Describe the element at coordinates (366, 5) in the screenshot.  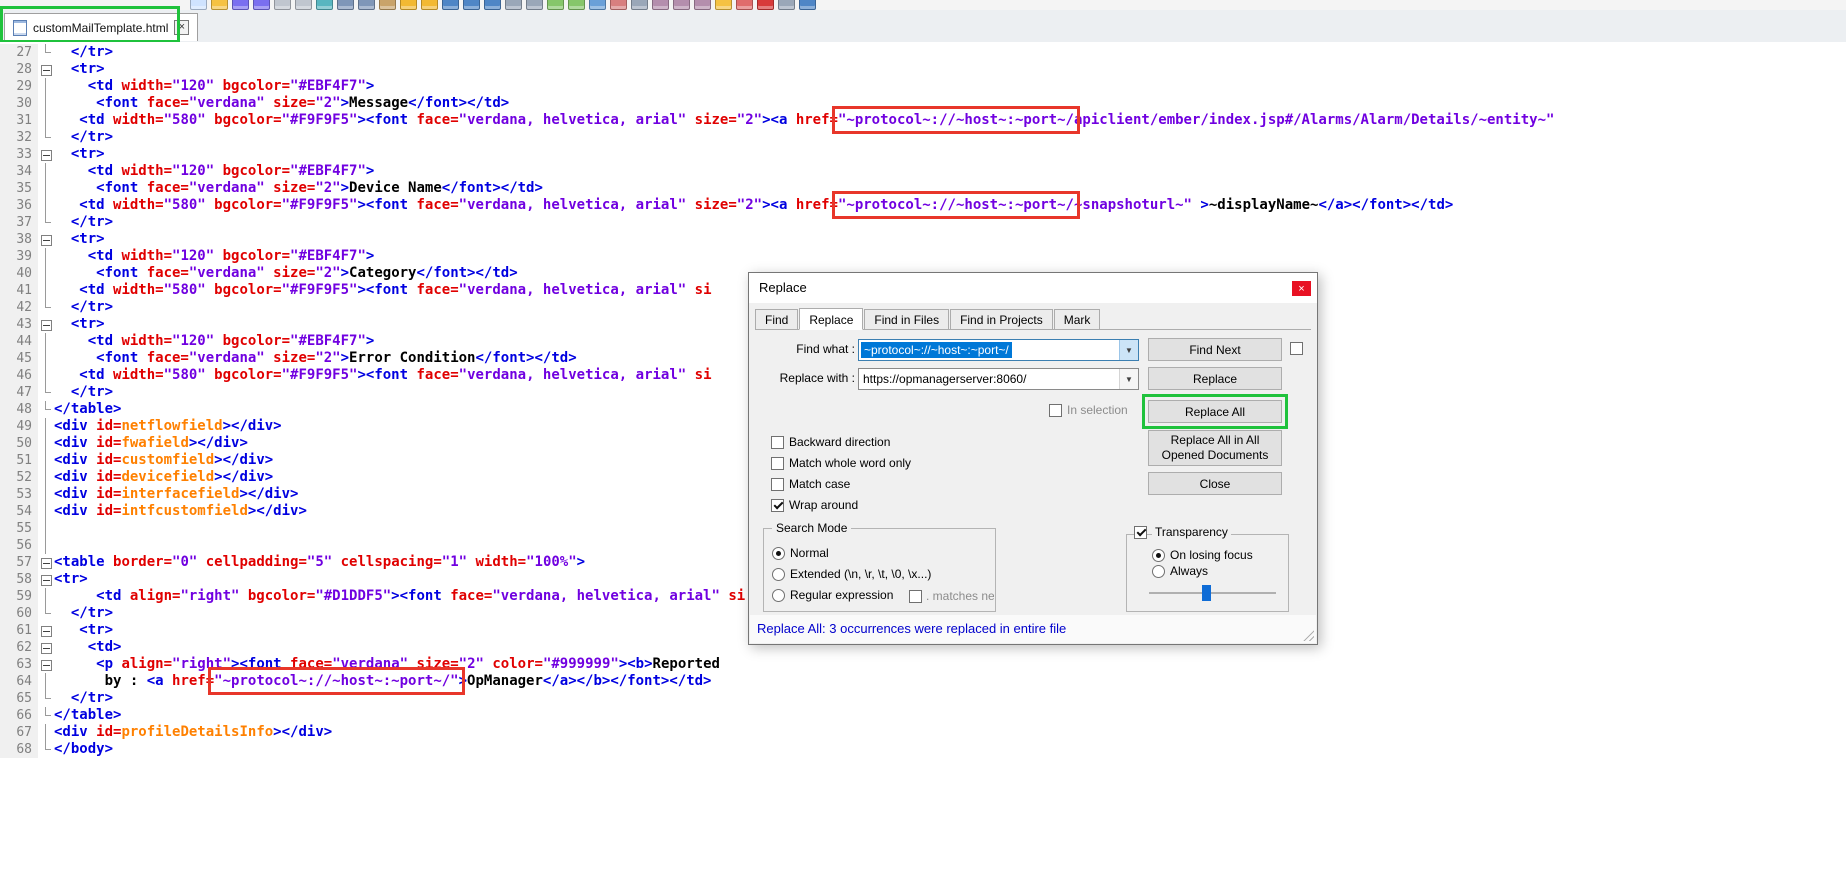
I see `copy-icon` at that location.